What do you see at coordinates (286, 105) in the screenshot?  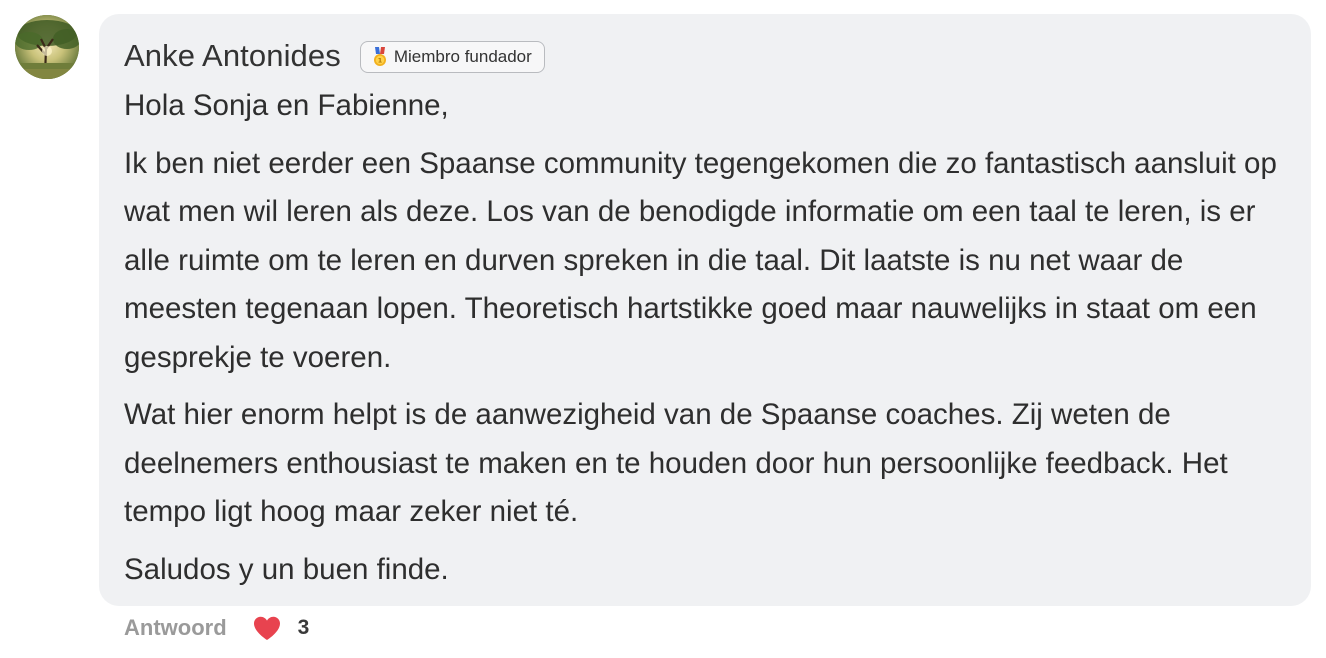 I see `comment-paragraph: Hola Sonja en Fabienne,` at bounding box center [286, 105].